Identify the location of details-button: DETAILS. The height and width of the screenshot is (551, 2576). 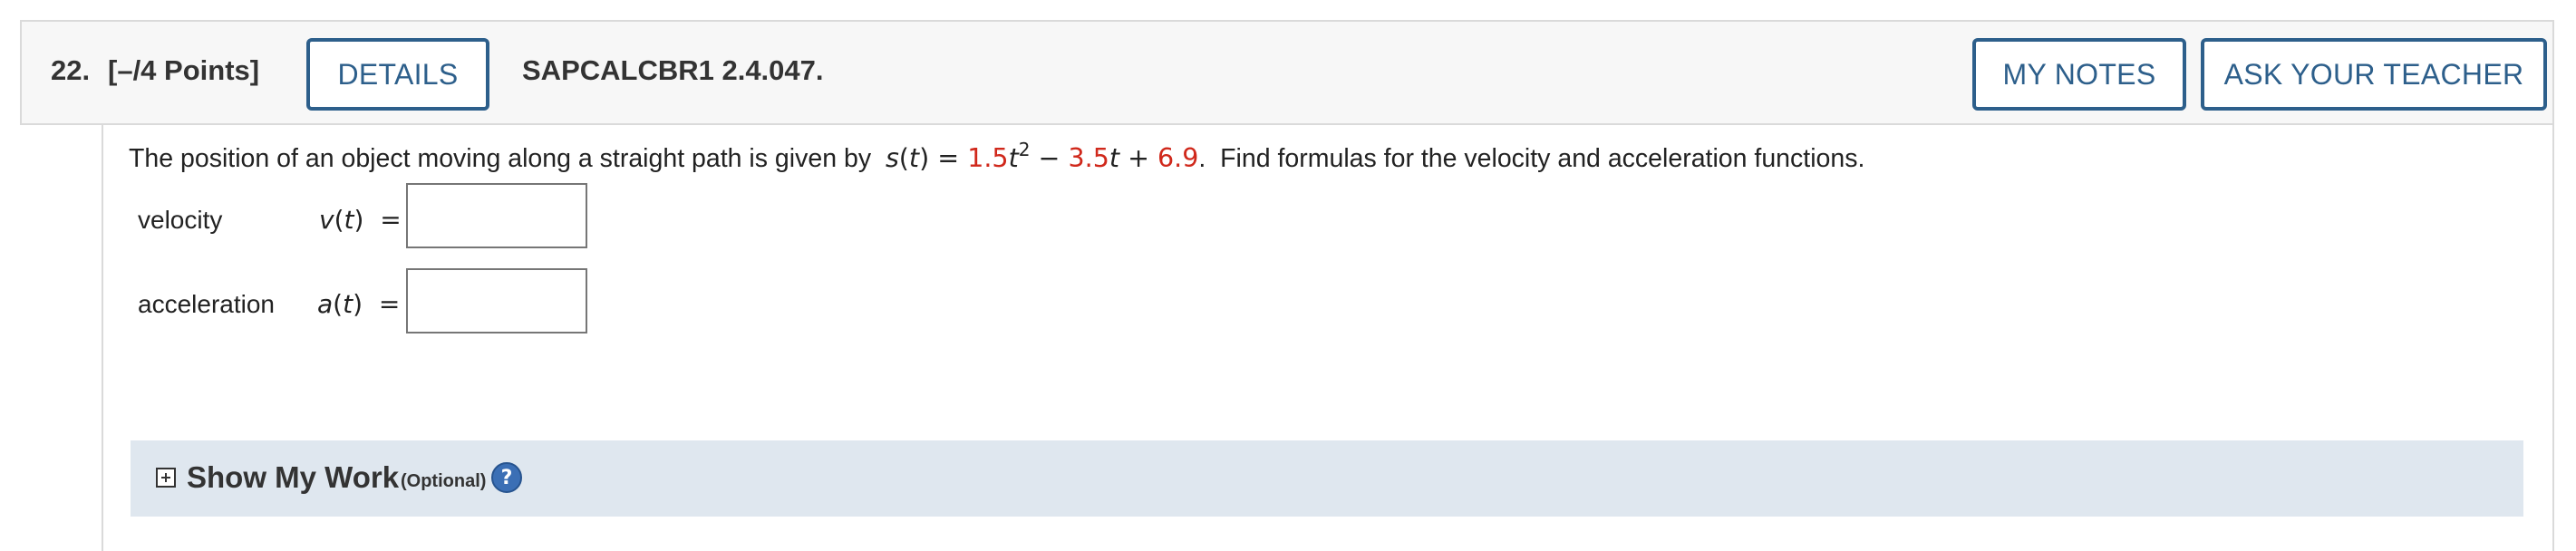
(397, 74).